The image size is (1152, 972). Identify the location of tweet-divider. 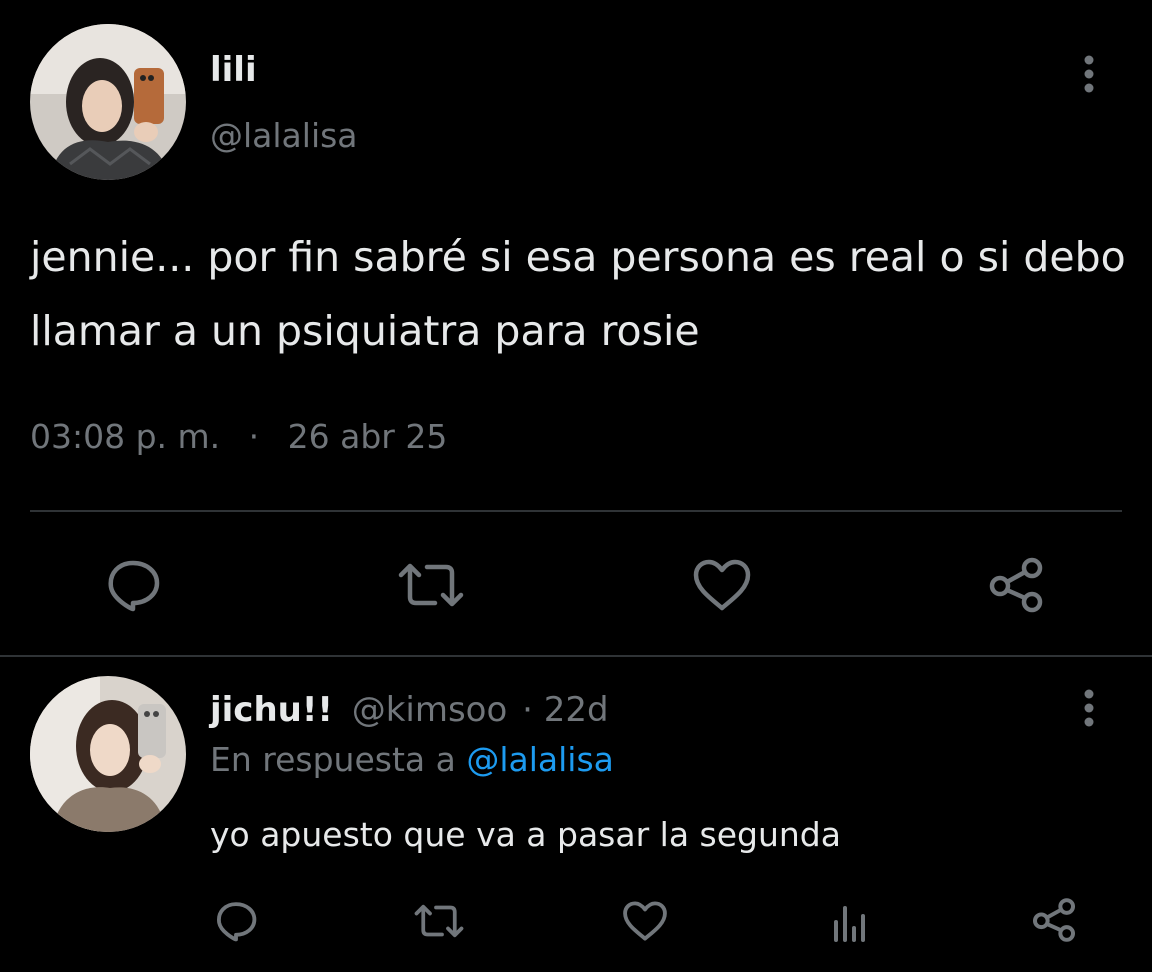
(576, 511).